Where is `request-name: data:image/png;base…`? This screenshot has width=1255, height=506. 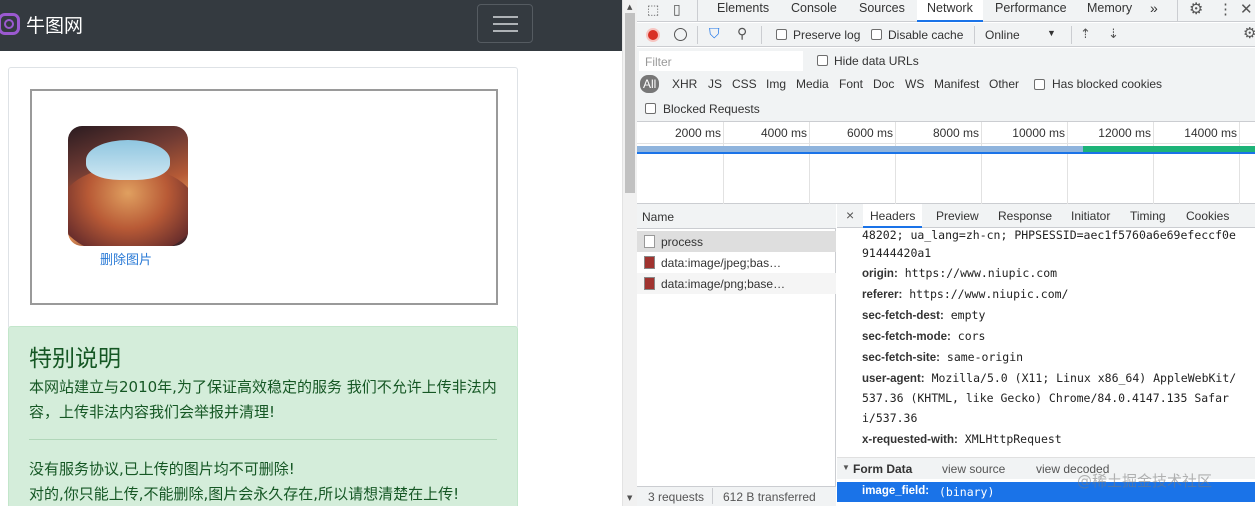
request-name: data:image/png;base… is located at coordinates (723, 284).